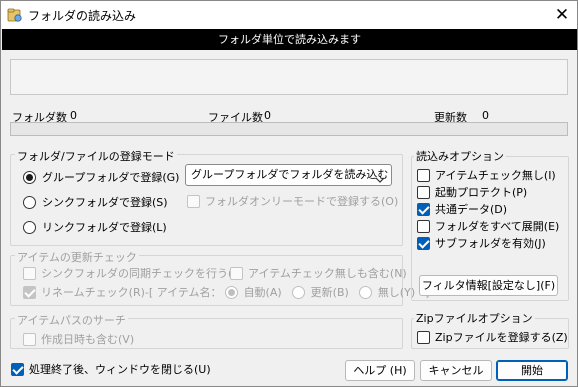 The height and width of the screenshot is (387, 578). I want to click on option-common-data: 共通データ(D), so click(462, 209).